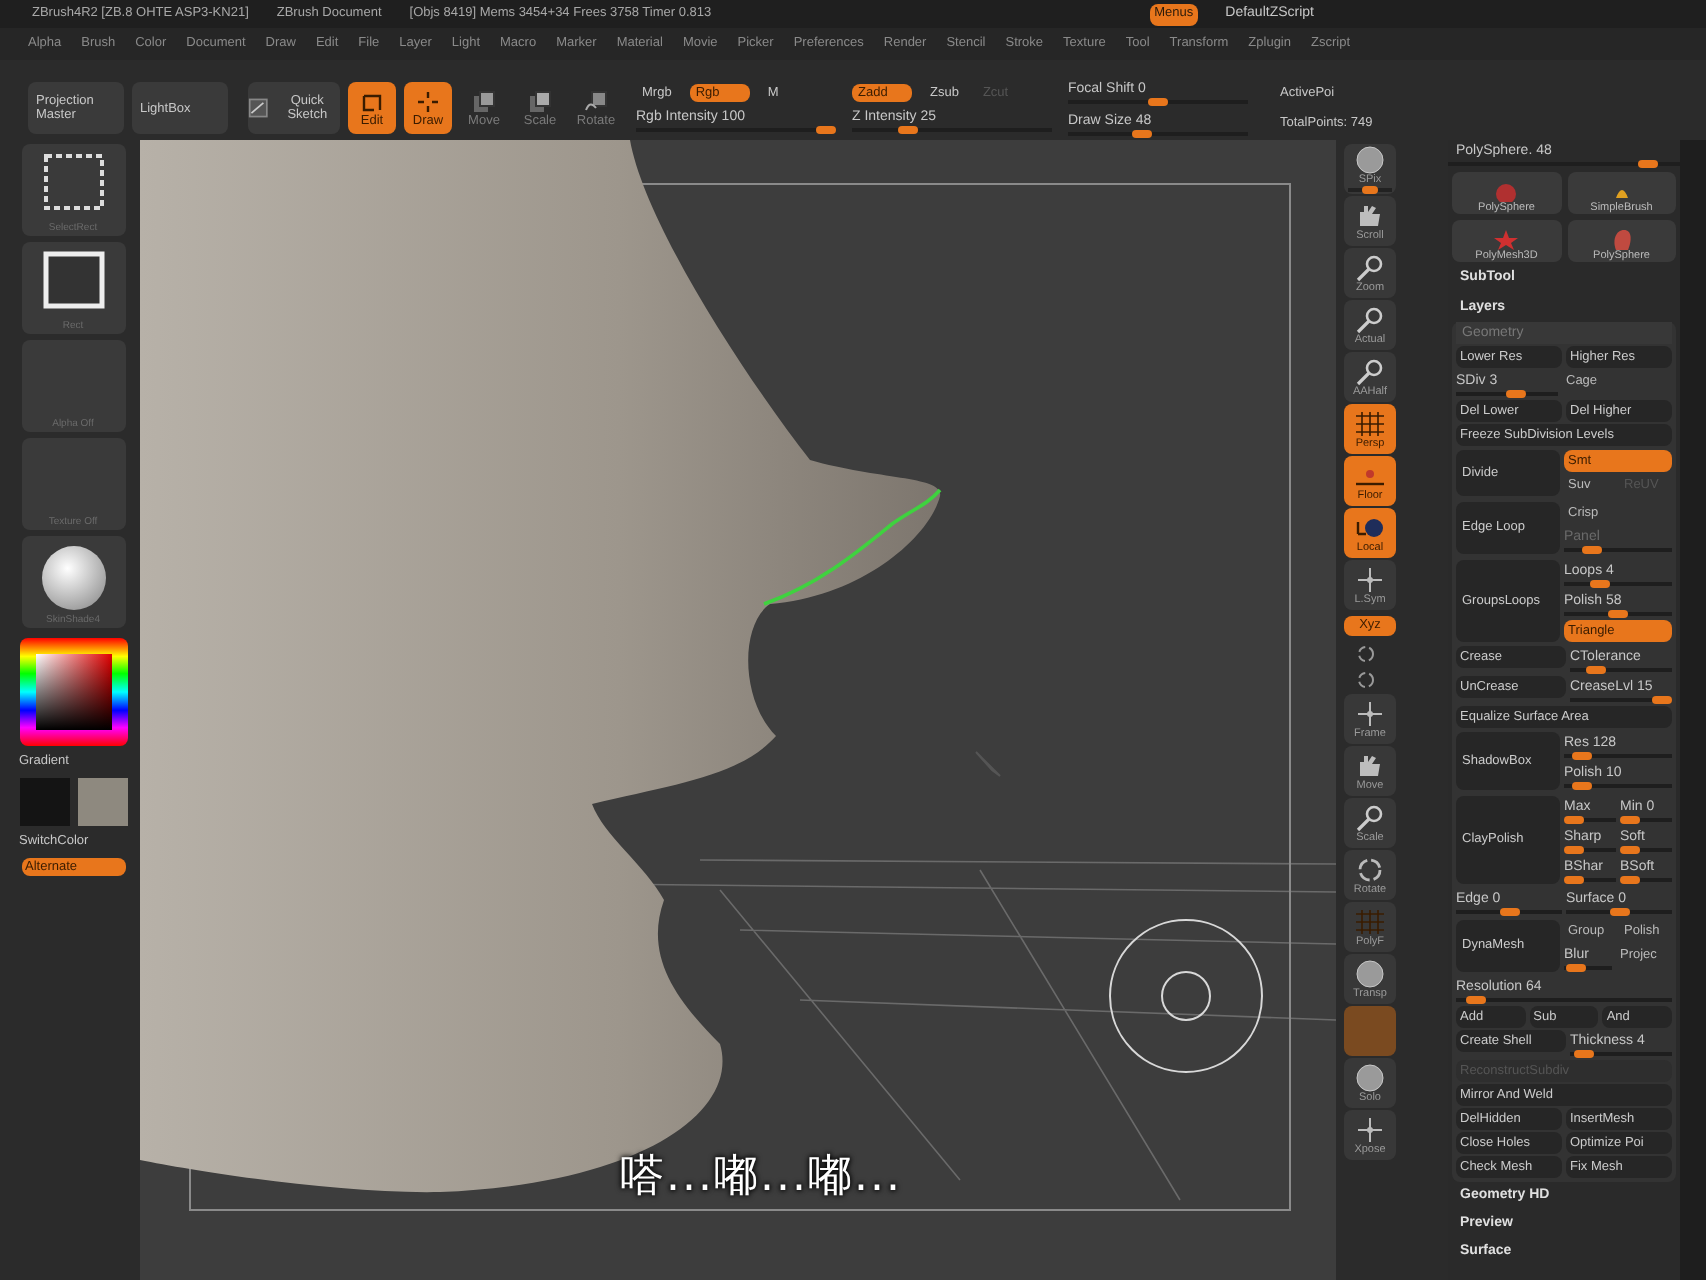  Describe the element at coordinates (428, 101) in the screenshot. I see `crosshair-icon` at that location.